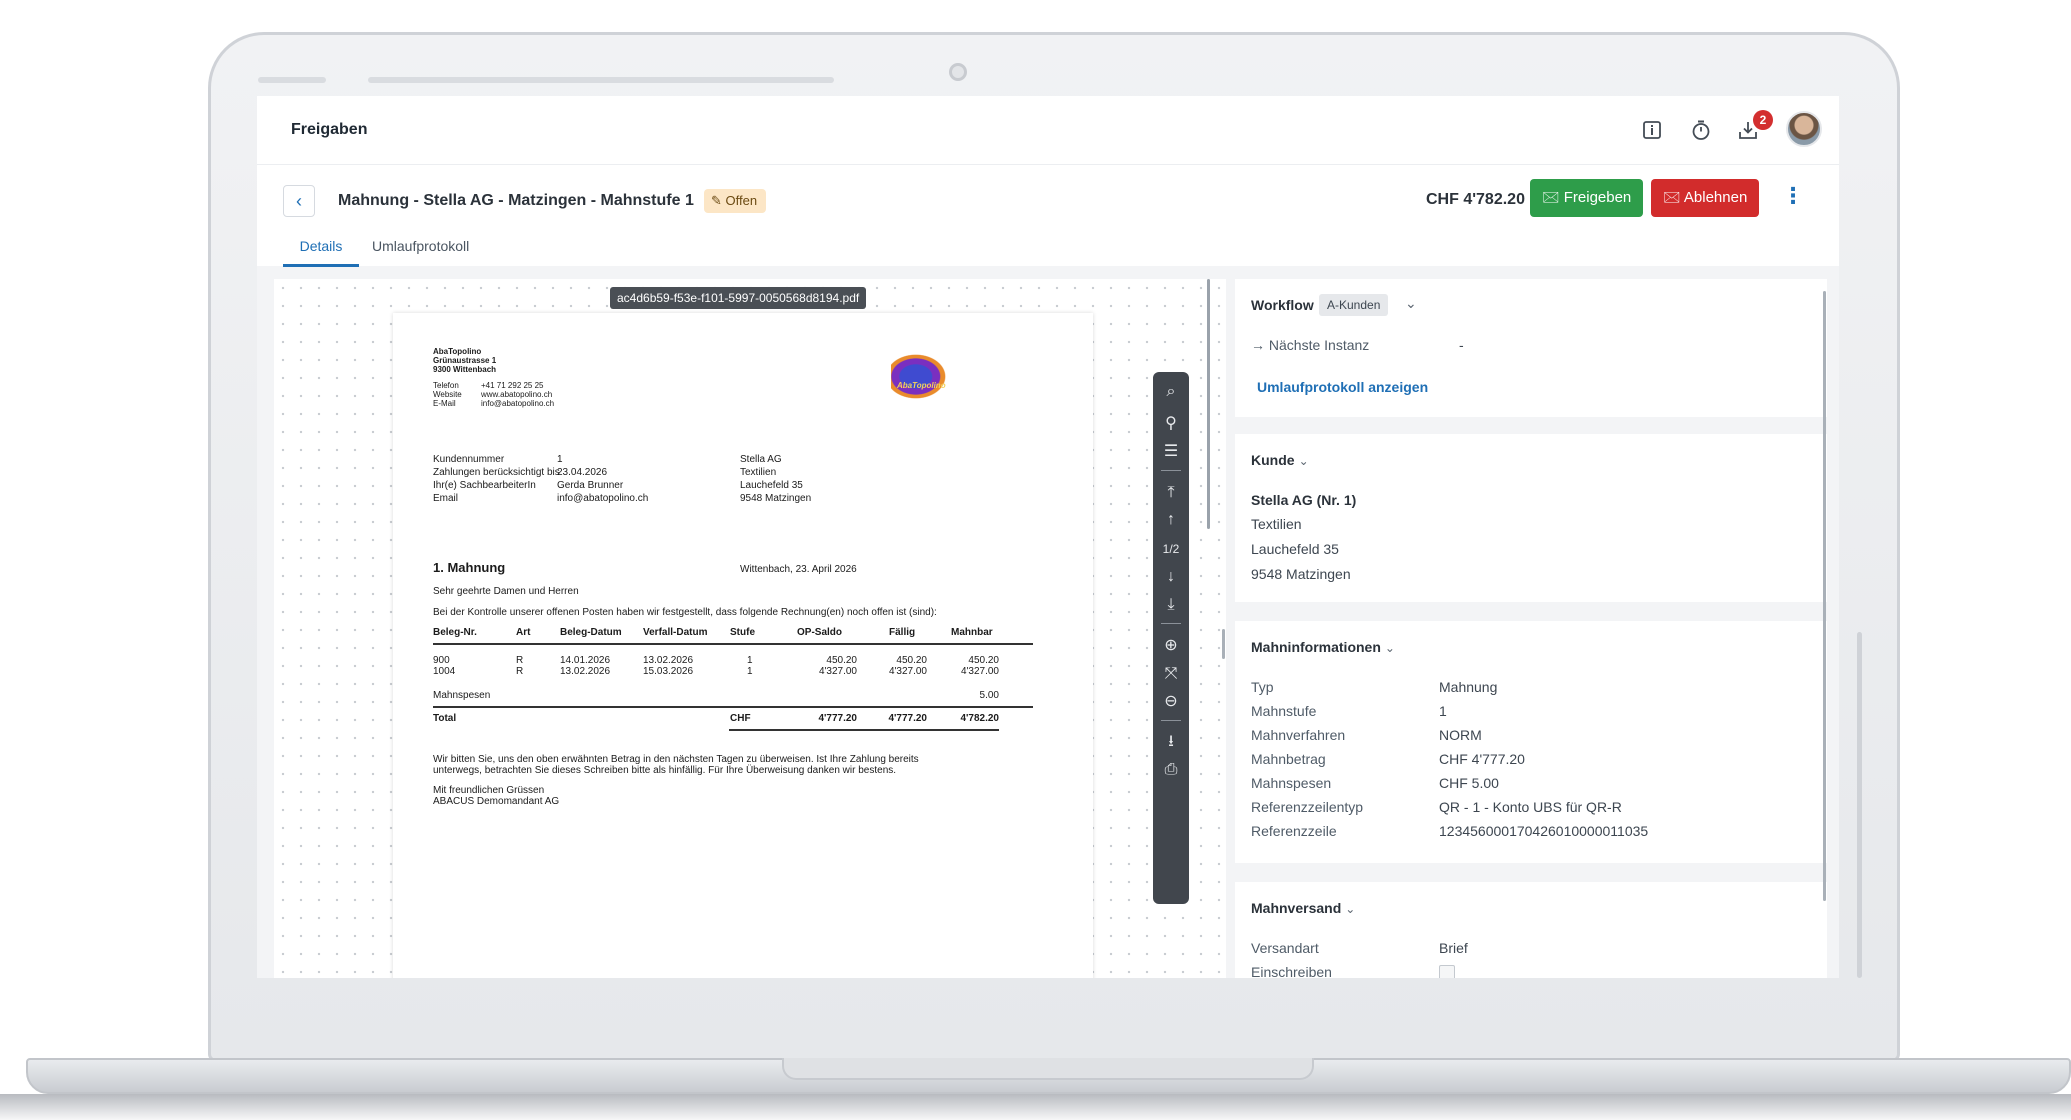 Image resolution: width=2071 pixels, height=1120 pixels. What do you see at coordinates (1672, 197) in the screenshot?
I see `reject-icon: 🖂` at bounding box center [1672, 197].